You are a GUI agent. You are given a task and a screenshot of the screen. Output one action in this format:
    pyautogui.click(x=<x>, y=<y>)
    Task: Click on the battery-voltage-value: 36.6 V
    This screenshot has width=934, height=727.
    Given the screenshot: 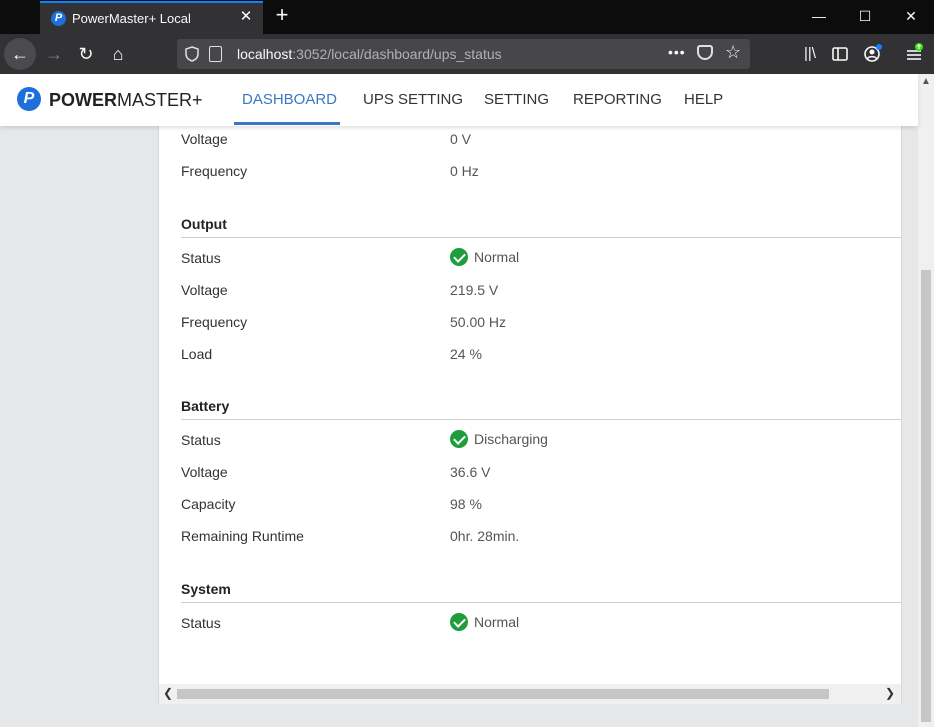 What is the action you would take?
    pyautogui.click(x=470, y=472)
    